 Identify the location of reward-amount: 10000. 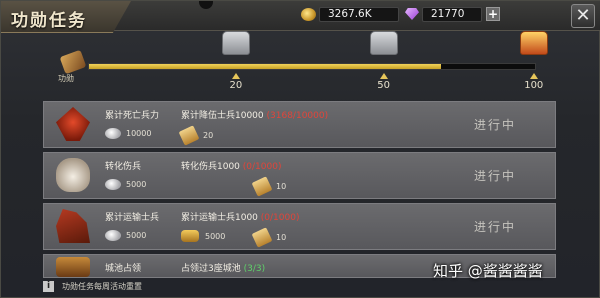
(139, 133).